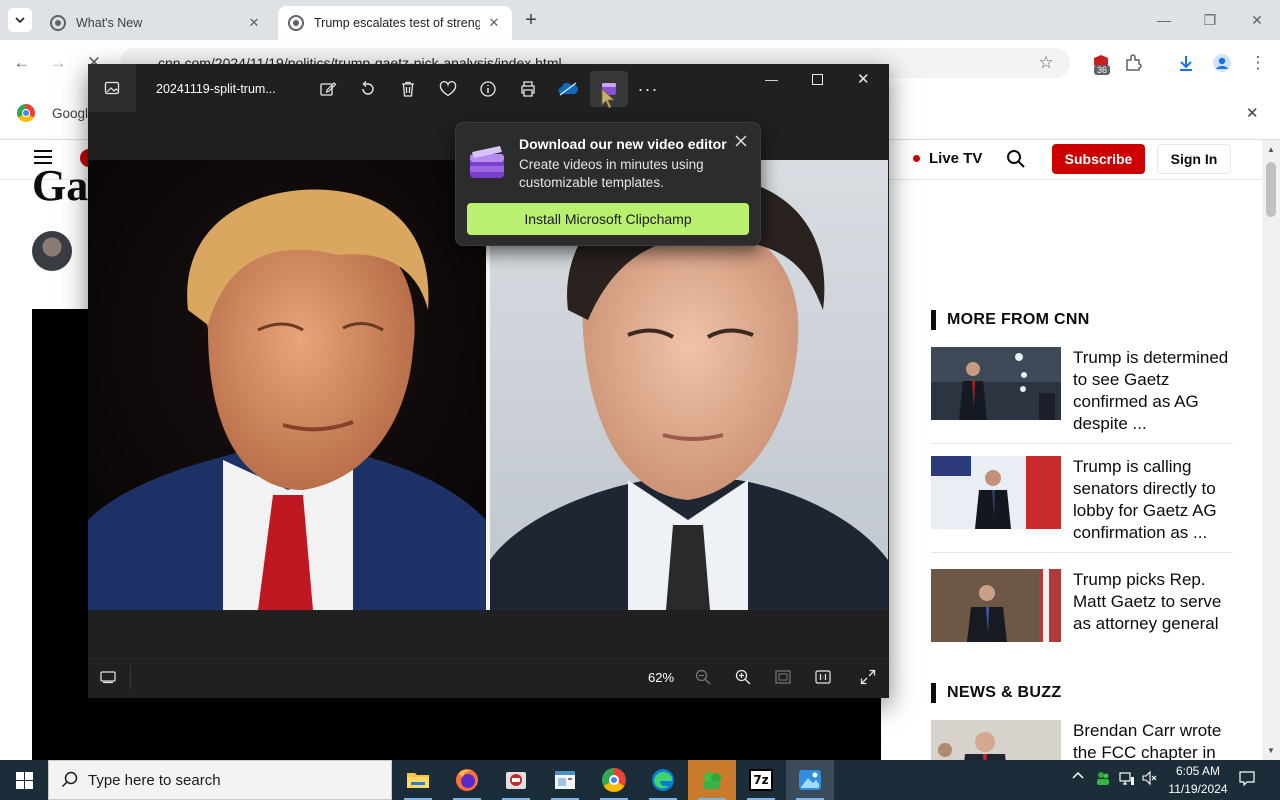  What do you see at coordinates (1102, 70) in the screenshot?
I see `extension-badge: 36` at bounding box center [1102, 70].